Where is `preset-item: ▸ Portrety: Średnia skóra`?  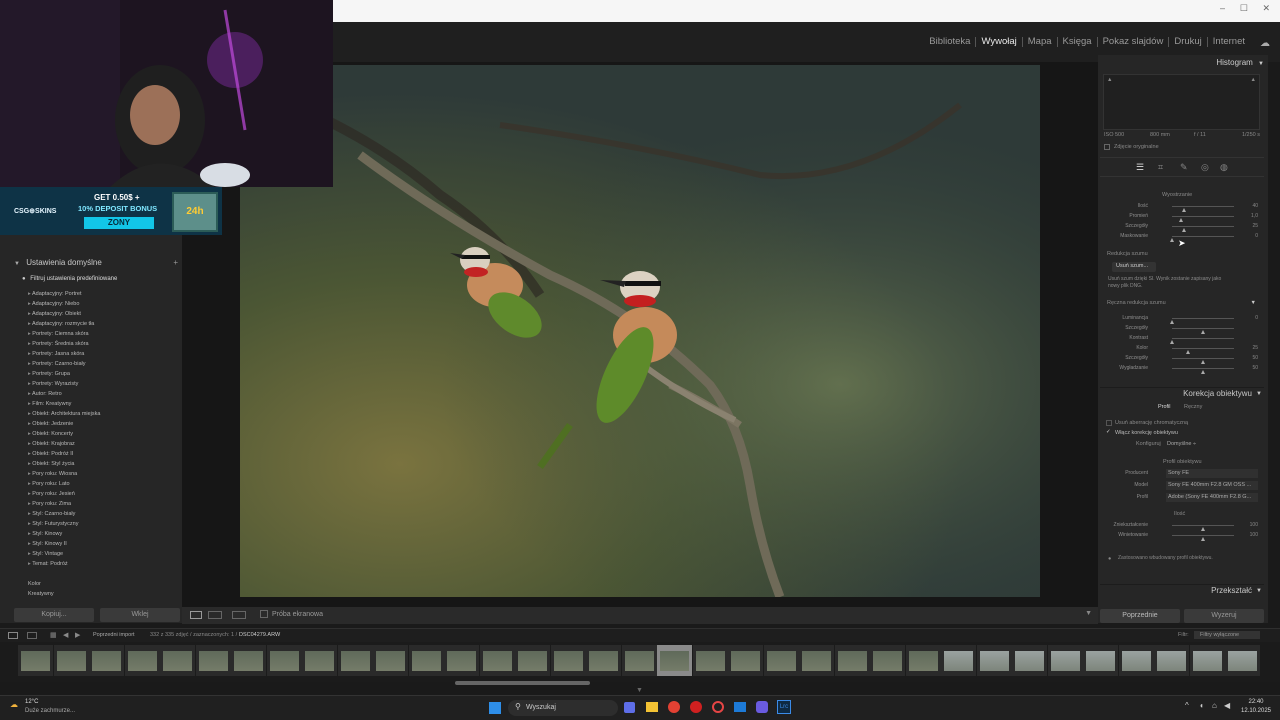 preset-item: ▸ Portrety: Średnia skóra is located at coordinates (58, 344).